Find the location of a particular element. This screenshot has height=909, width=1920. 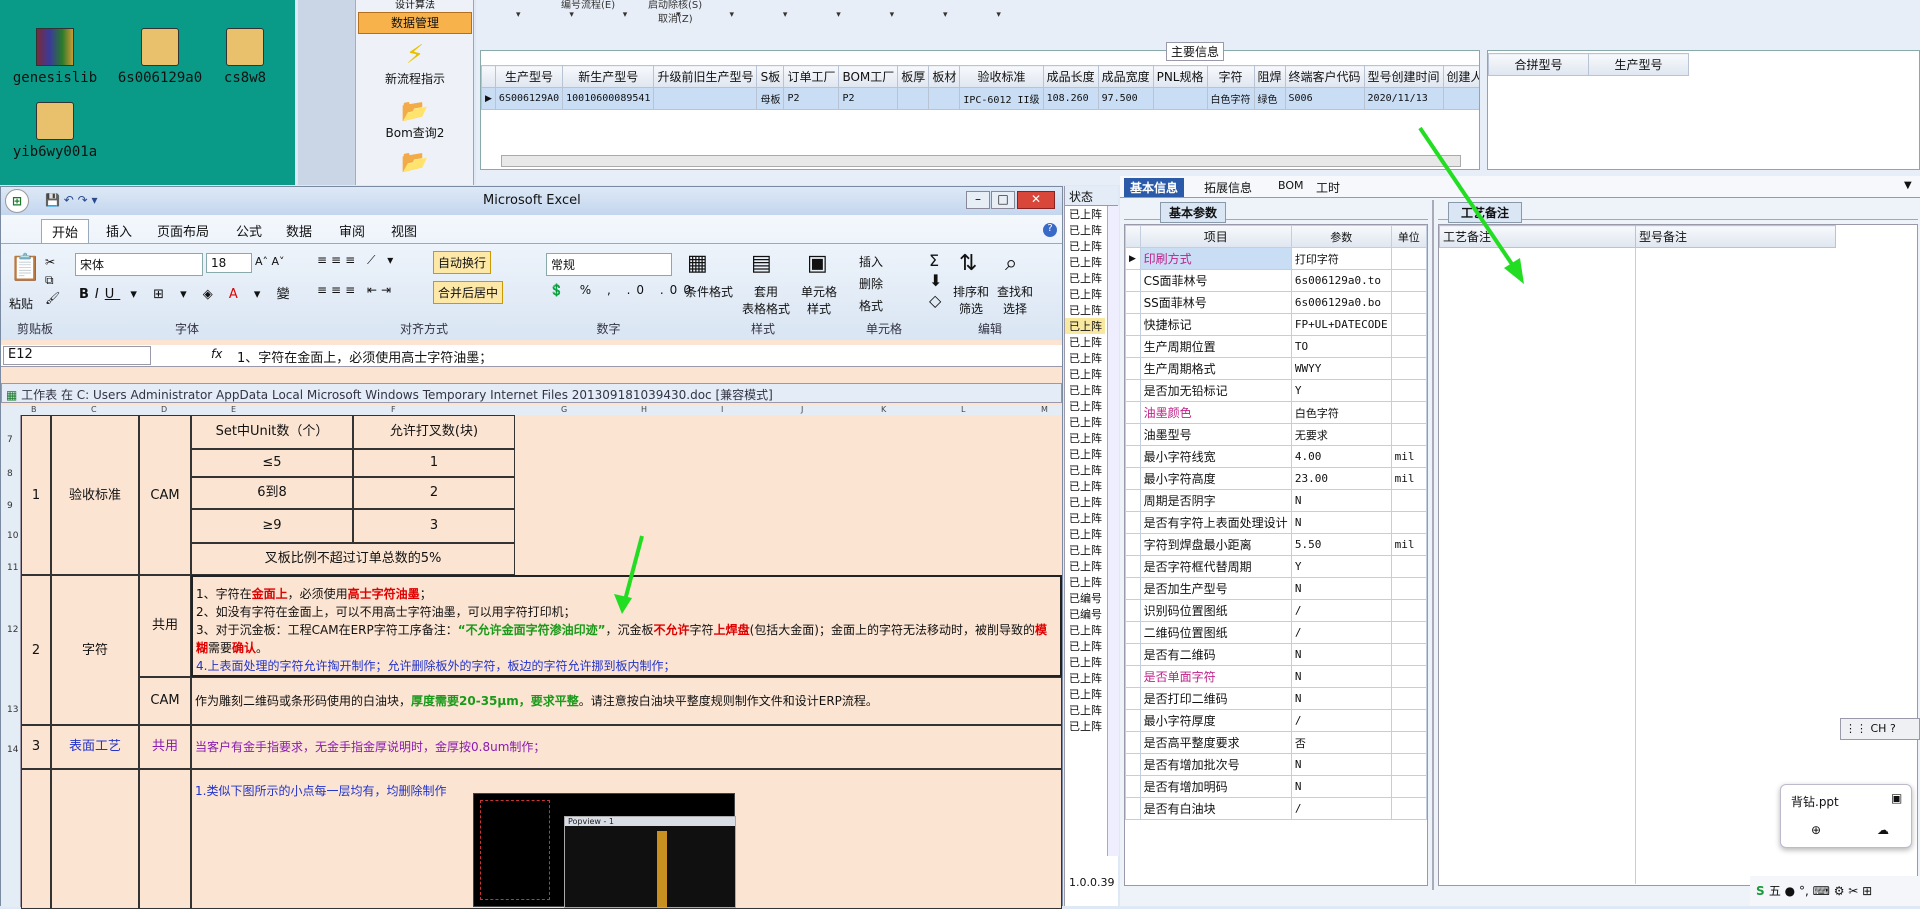

column-letter: I is located at coordinates (722, 409).